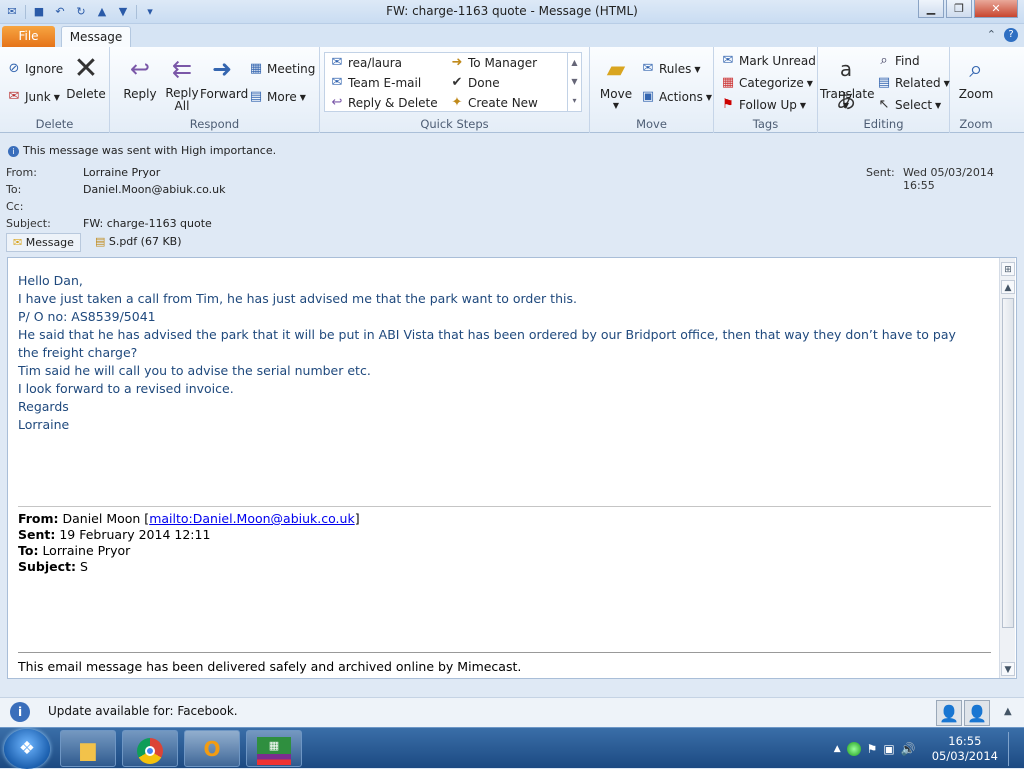  Describe the element at coordinates (768, 61) in the screenshot. I see `mark-unread-button: ✉ Mark Unread` at that location.